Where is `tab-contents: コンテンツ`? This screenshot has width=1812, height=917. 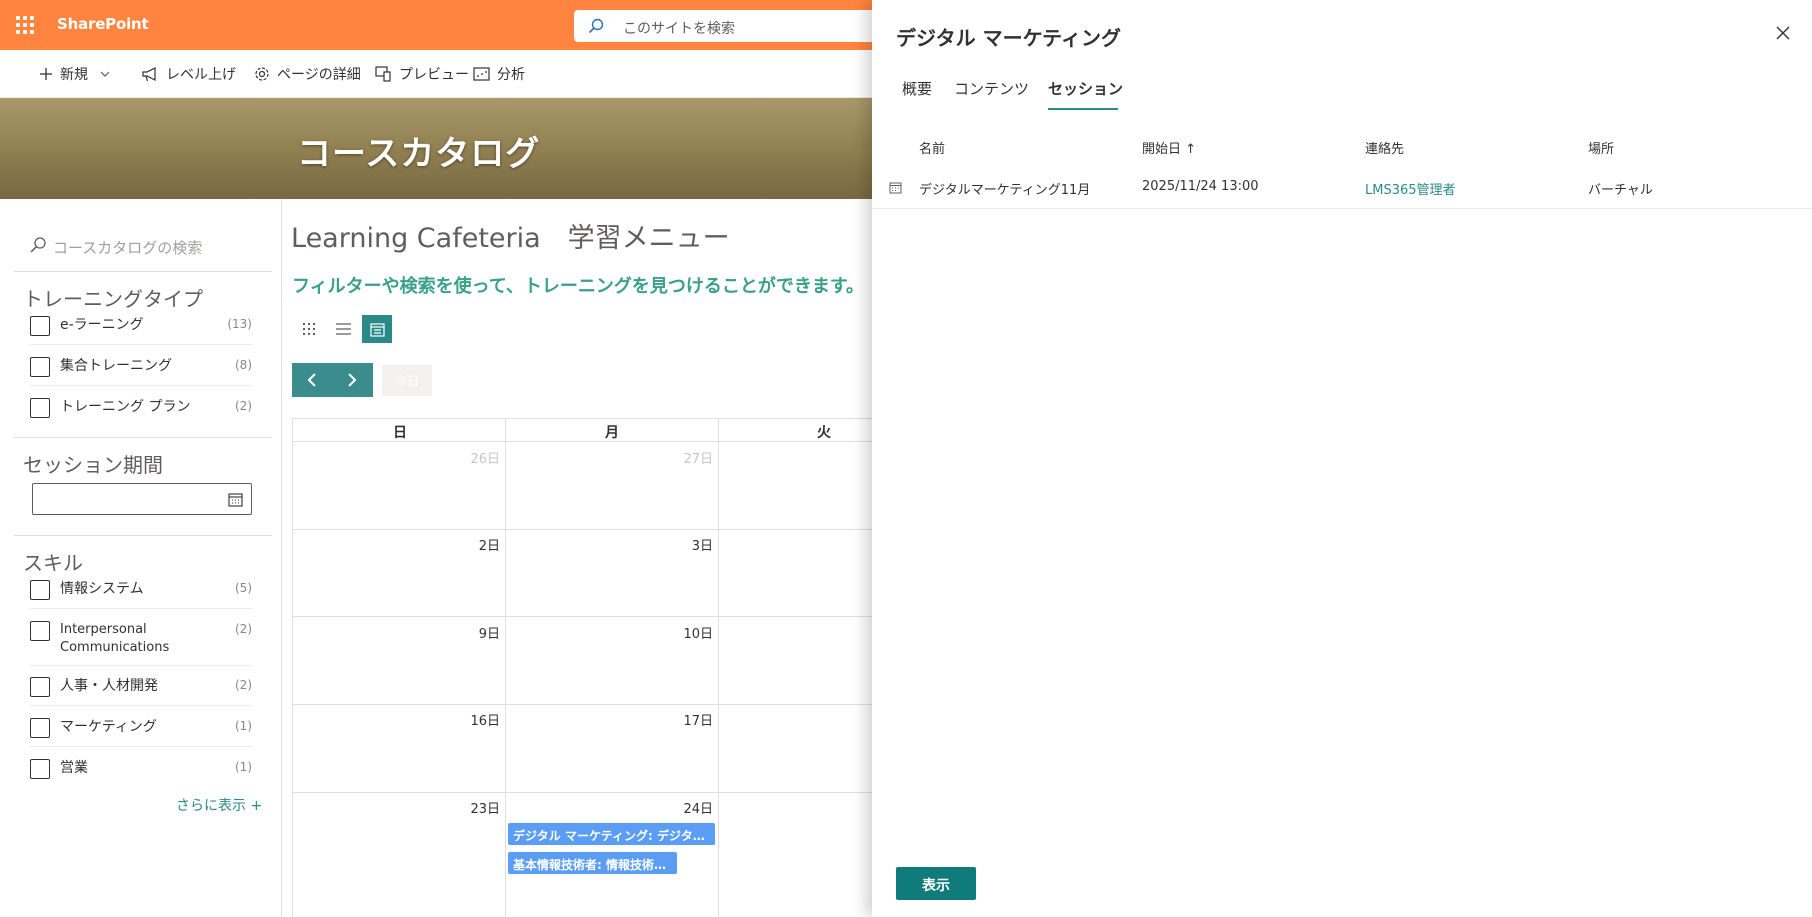 tab-contents: コンテンツ is located at coordinates (991, 88).